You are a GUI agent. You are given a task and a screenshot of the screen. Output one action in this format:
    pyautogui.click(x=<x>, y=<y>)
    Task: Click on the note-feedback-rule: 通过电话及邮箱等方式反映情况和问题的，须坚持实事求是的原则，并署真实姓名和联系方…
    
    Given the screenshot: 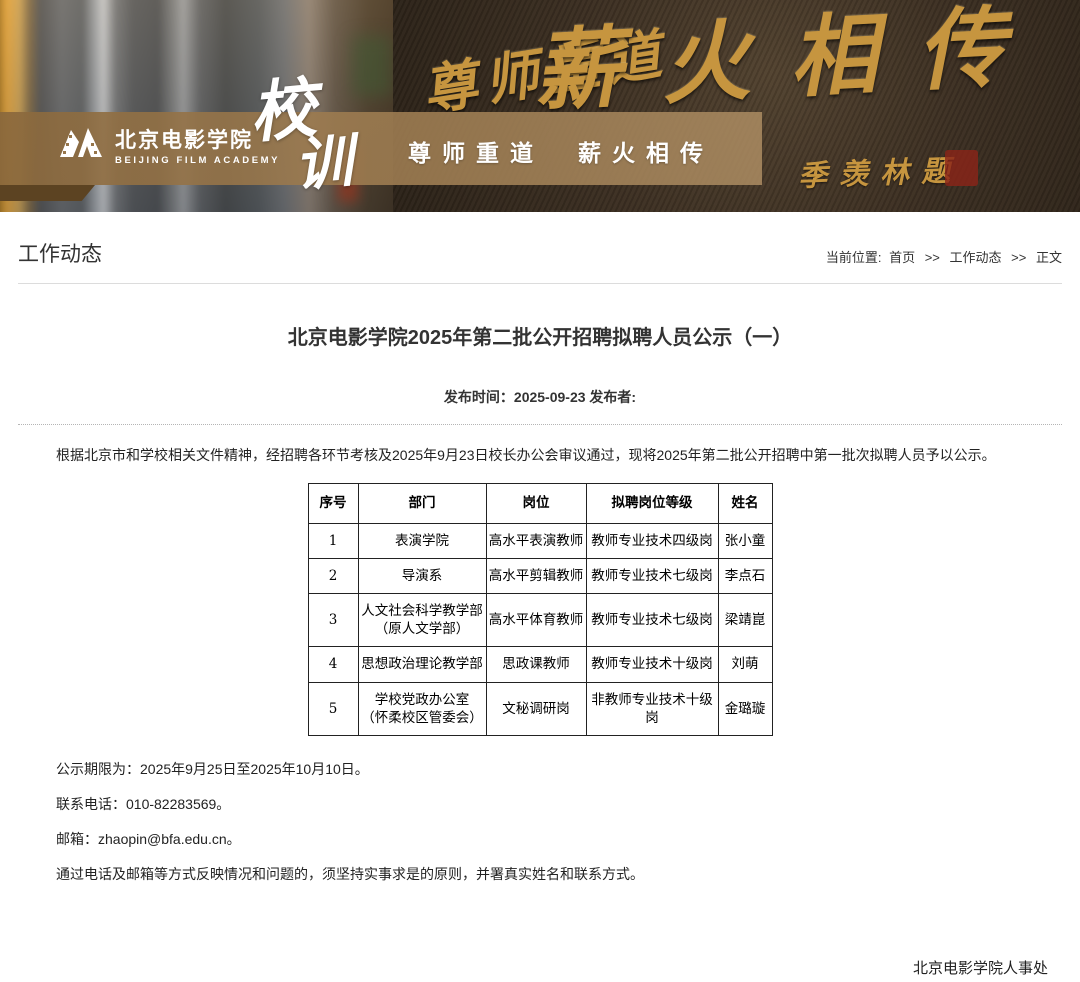 What is the action you would take?
    pyautogui.click(x=350, y=874)
    